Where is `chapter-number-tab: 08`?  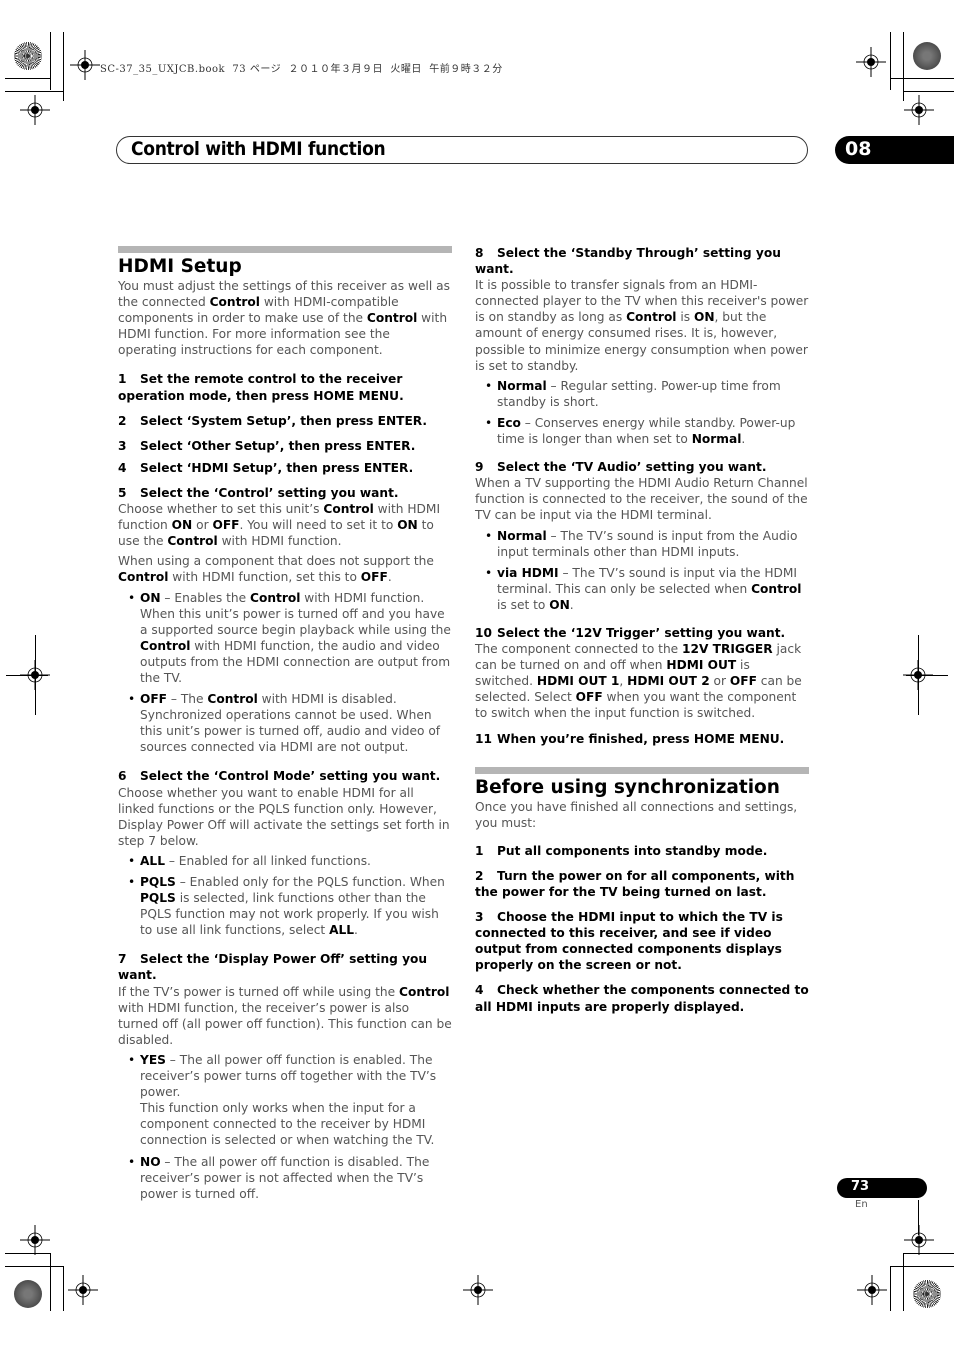 chapter-number-tab: 08 is located at coordinates (894, 150).